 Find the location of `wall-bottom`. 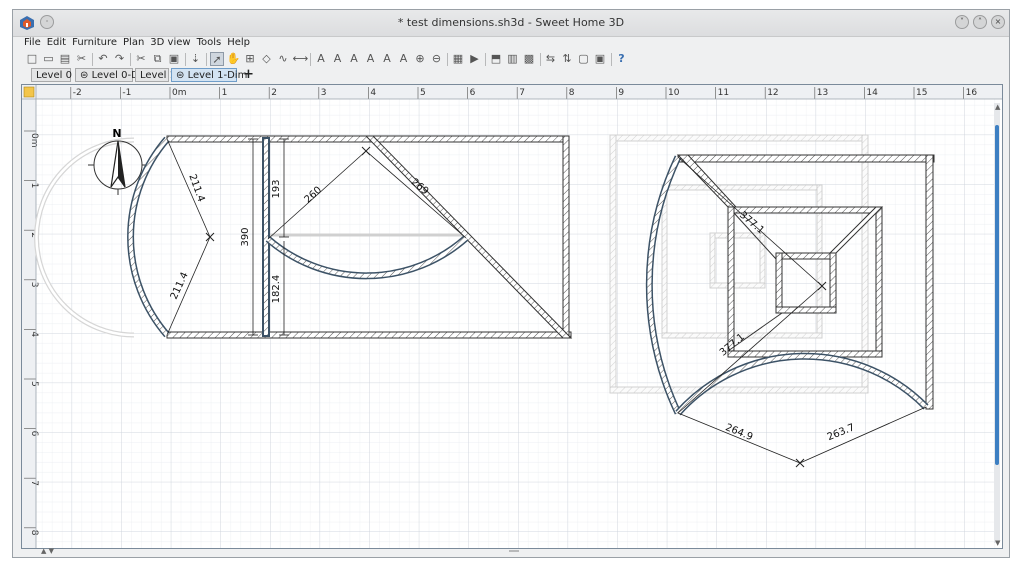

wall-bottom is located at coordinates (369, 335).